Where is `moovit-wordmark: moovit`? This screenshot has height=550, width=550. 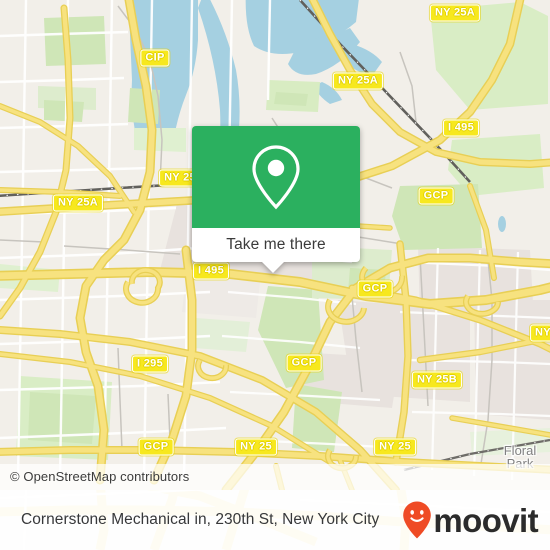 moovit-wordmark: moovit is located at coordinates (485, 520).